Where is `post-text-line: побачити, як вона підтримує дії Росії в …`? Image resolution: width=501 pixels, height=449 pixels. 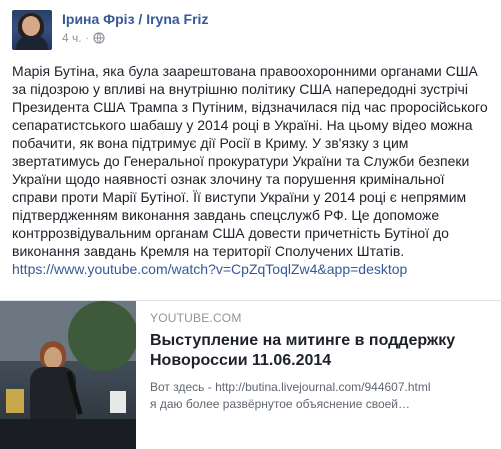
post-text-line: побачити, як вона підтримує дії Росії в … is located at coordinates (210, 143).